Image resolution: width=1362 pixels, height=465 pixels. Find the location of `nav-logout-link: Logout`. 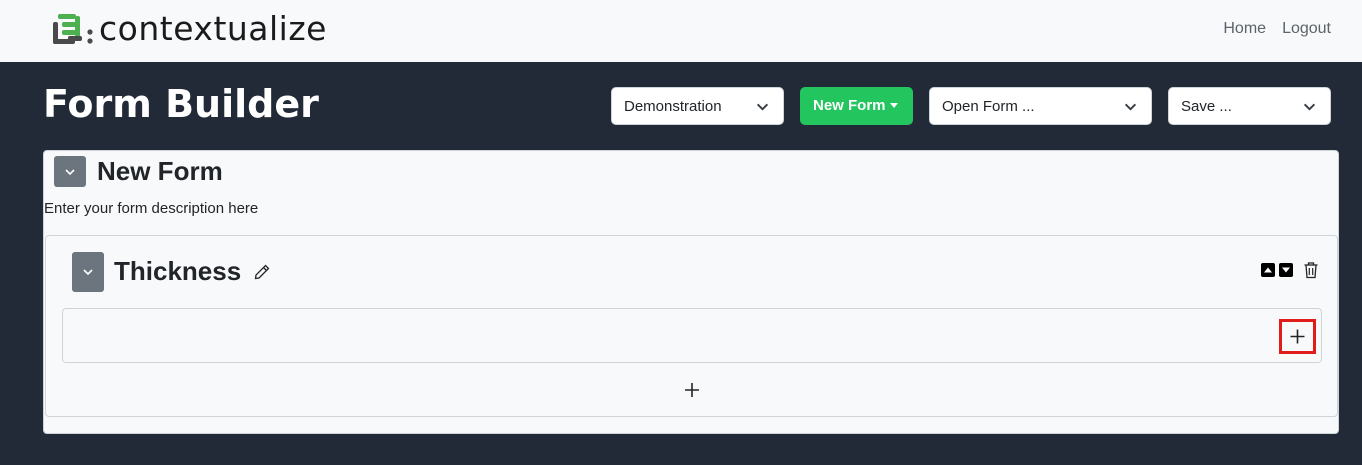

nav-logout-link: Logout is located at coordinates (1306, 29).